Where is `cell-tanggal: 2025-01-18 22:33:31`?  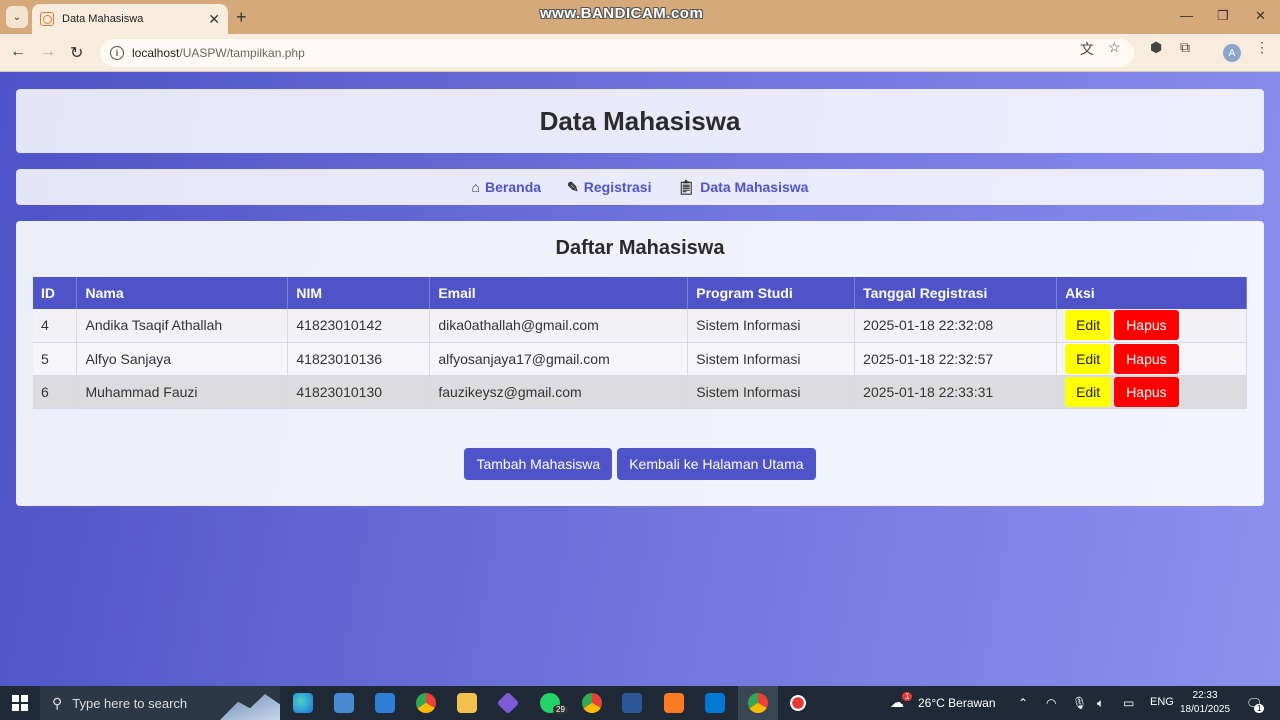 cell-tanggal: 2025-01-18 22:33:31 is located at coordinates (956, 392).